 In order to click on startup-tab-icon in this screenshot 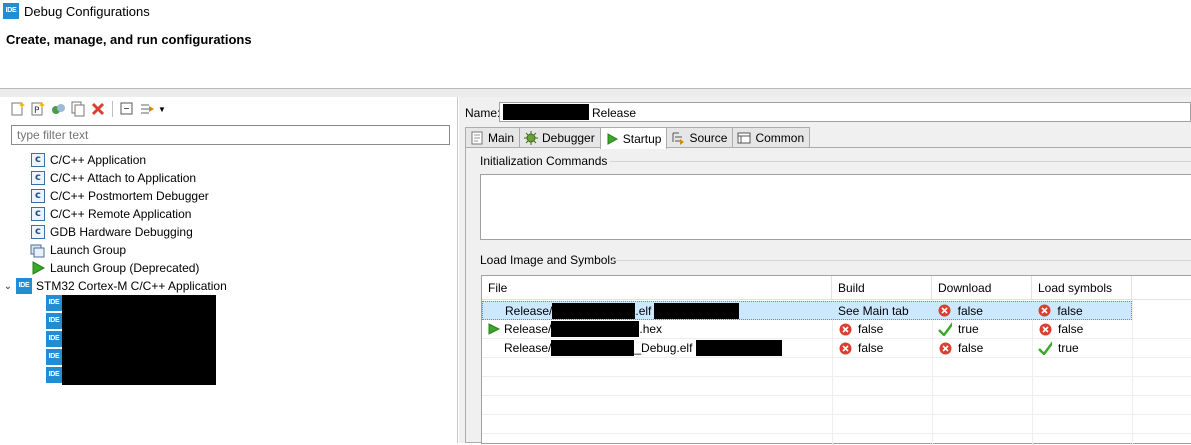, I will do `click(612, 139)`.